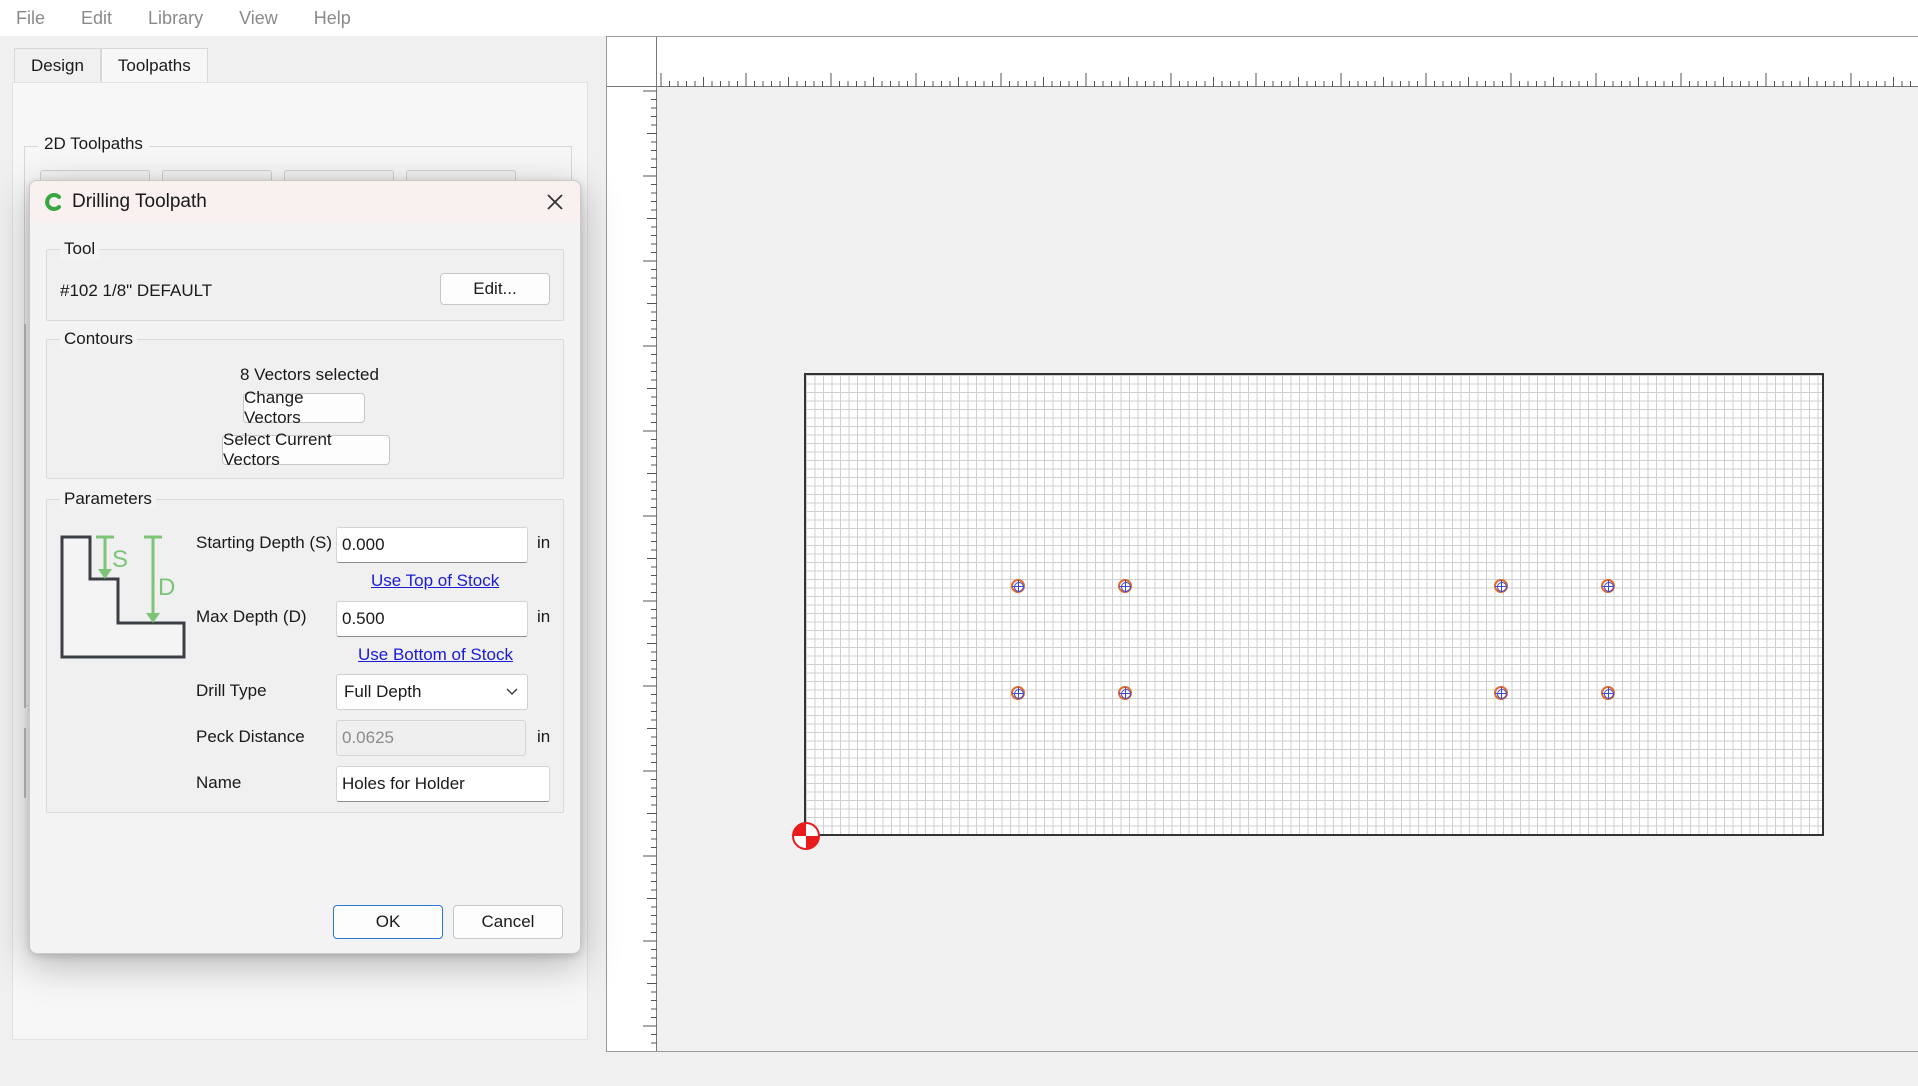 This screenshot has width=1918, height=1086. Describe the element at coordinates (383, 691) in the screenshot. I see `drill-type-value: Full Depth` at that location.